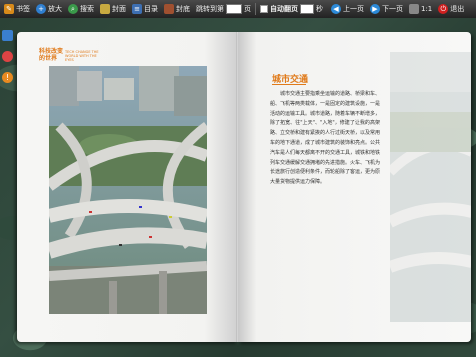 The width and height of the screenshot is (476, 357). What do you see at coordinates (137, 9) in the screenshot?
I see `toc-icon: ≡` at bounding box center [137, 9].